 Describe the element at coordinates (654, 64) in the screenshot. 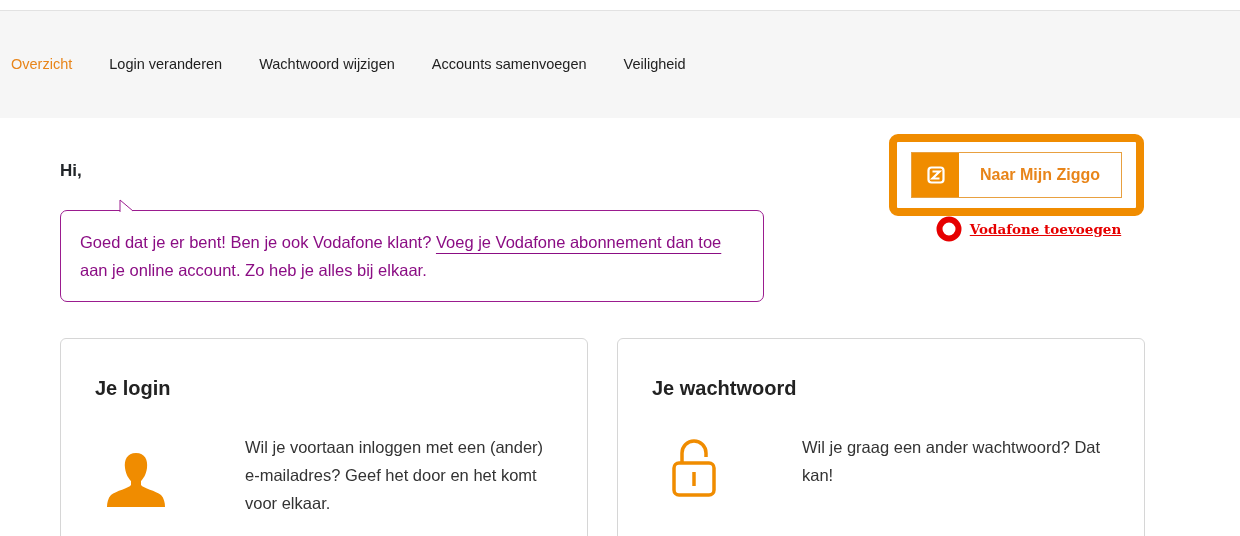

I see `nav-tab: Veiligheid` at that location.